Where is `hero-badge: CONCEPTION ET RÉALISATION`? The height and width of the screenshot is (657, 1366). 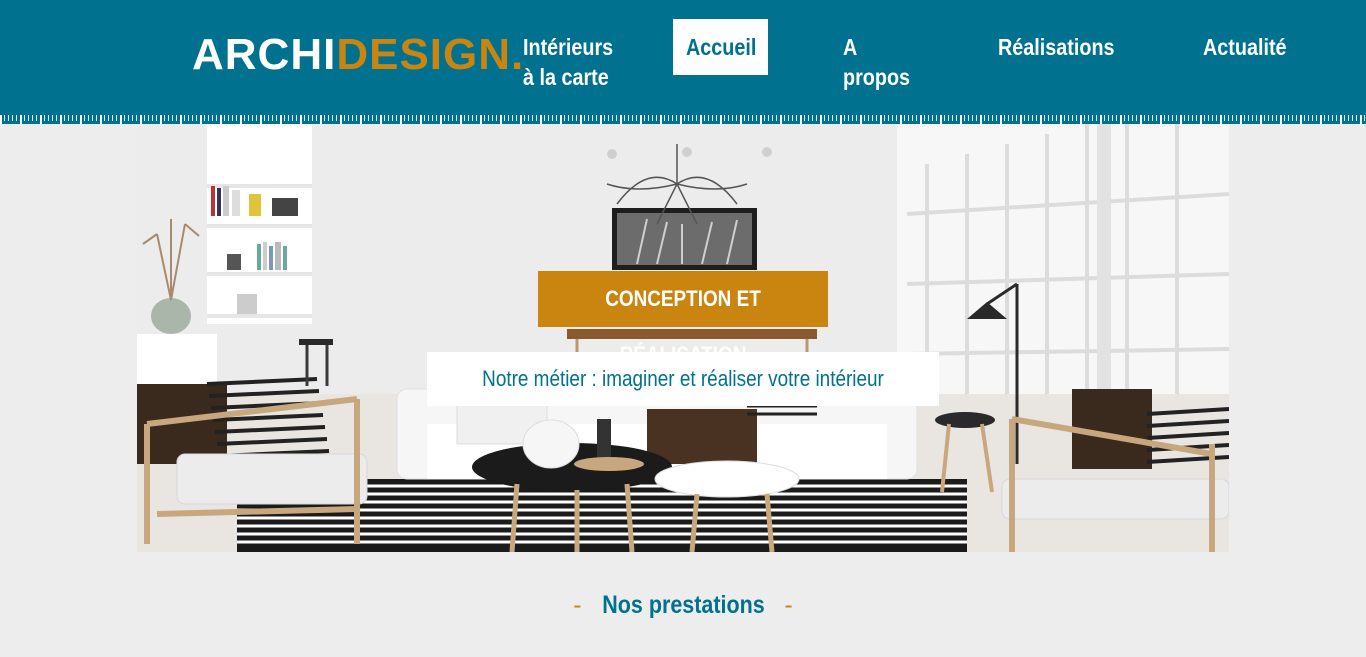 hero-badge: CONCEPTION ET RÉALISATION is located at coordinates (683, 319).